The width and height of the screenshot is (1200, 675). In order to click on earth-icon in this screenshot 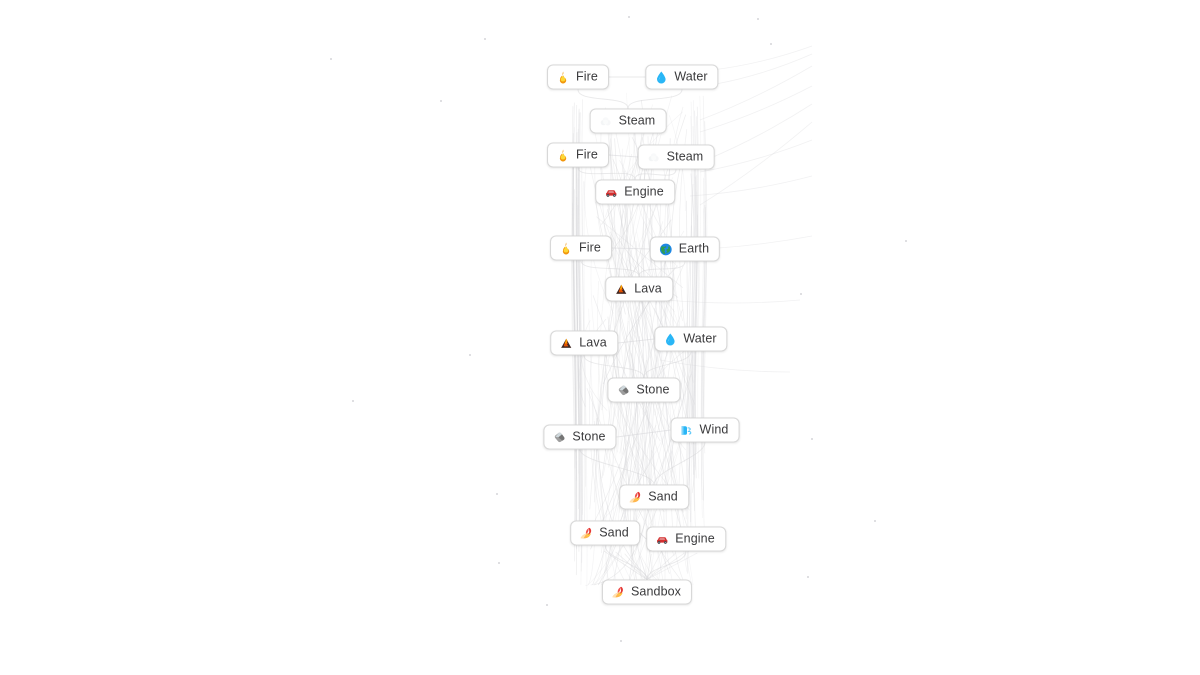, I will do `click(666, 249)`.